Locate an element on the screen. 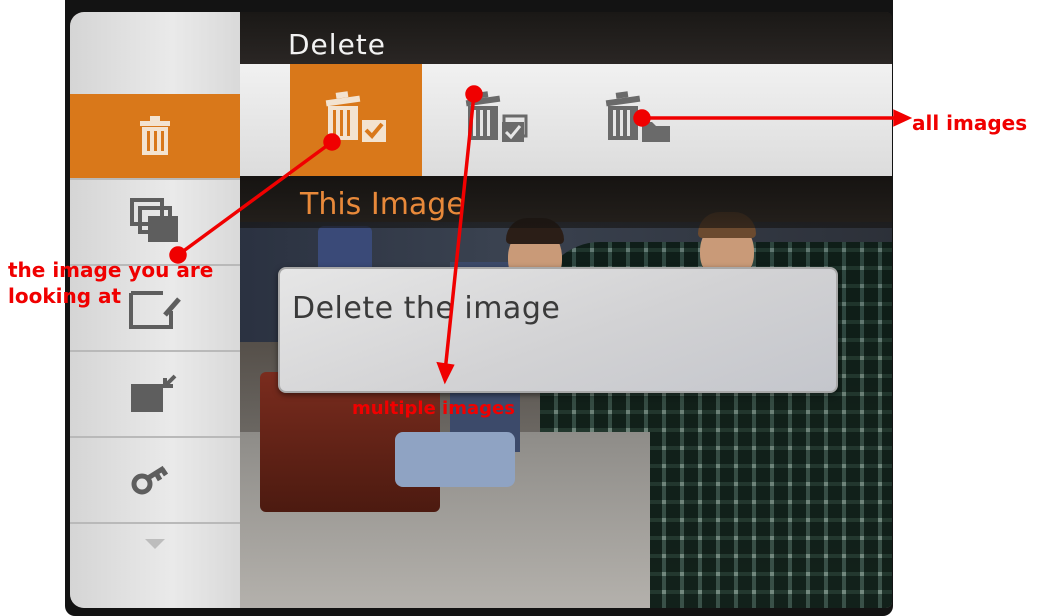 This screenshot has width=1047, height=616. delete-this-image-icon is located at coordinates (355, 116).